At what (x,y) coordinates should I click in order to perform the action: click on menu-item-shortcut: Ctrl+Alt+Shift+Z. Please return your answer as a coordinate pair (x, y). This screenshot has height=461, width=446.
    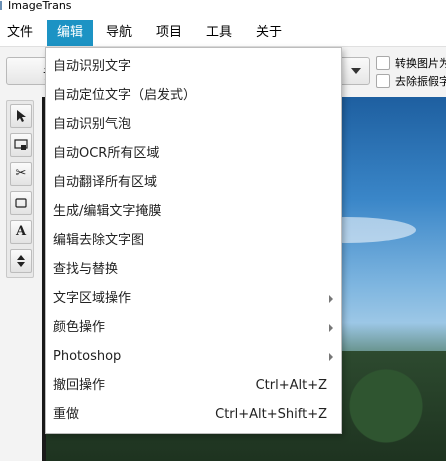
    Looking at the image, I should click on (271, 414).